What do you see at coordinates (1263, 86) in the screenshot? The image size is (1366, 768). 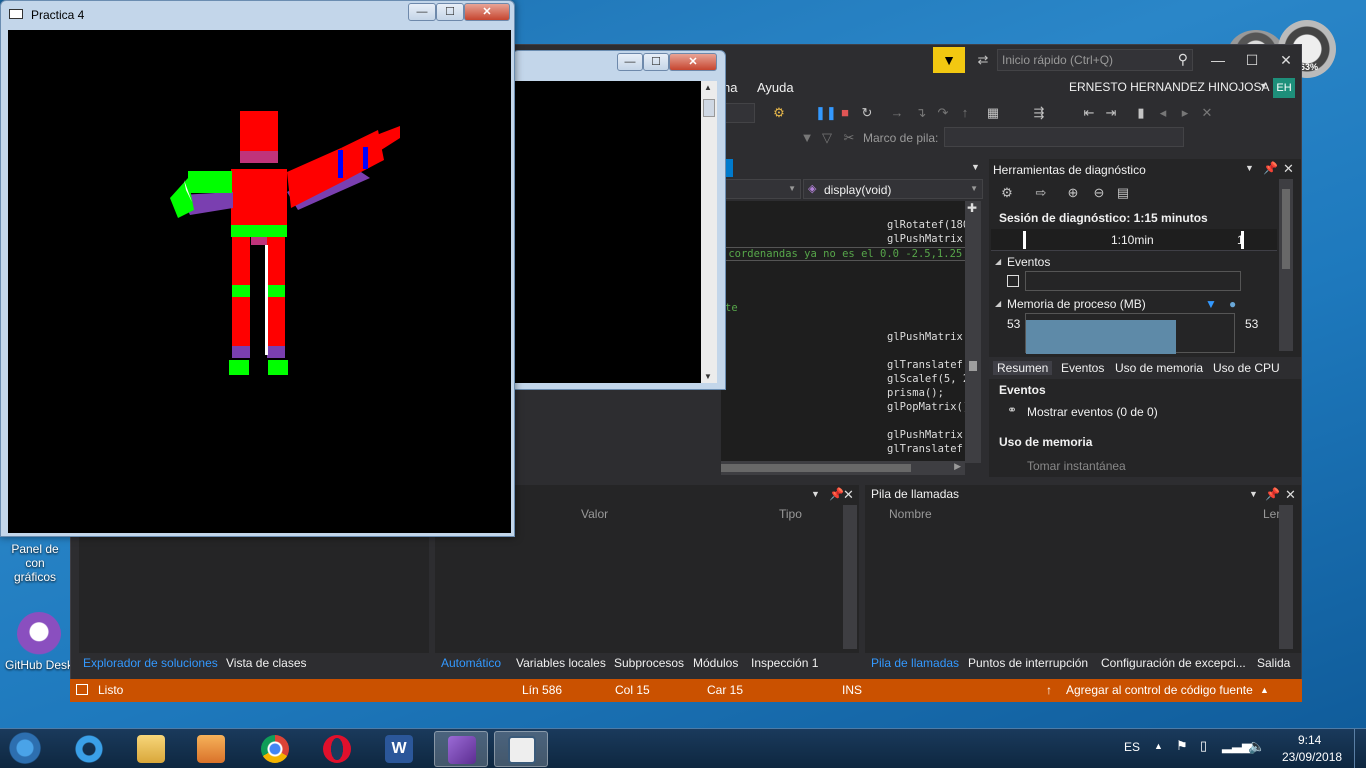 I see `user-dropdown-icon: ▼` at bounding box center [1263, 86].